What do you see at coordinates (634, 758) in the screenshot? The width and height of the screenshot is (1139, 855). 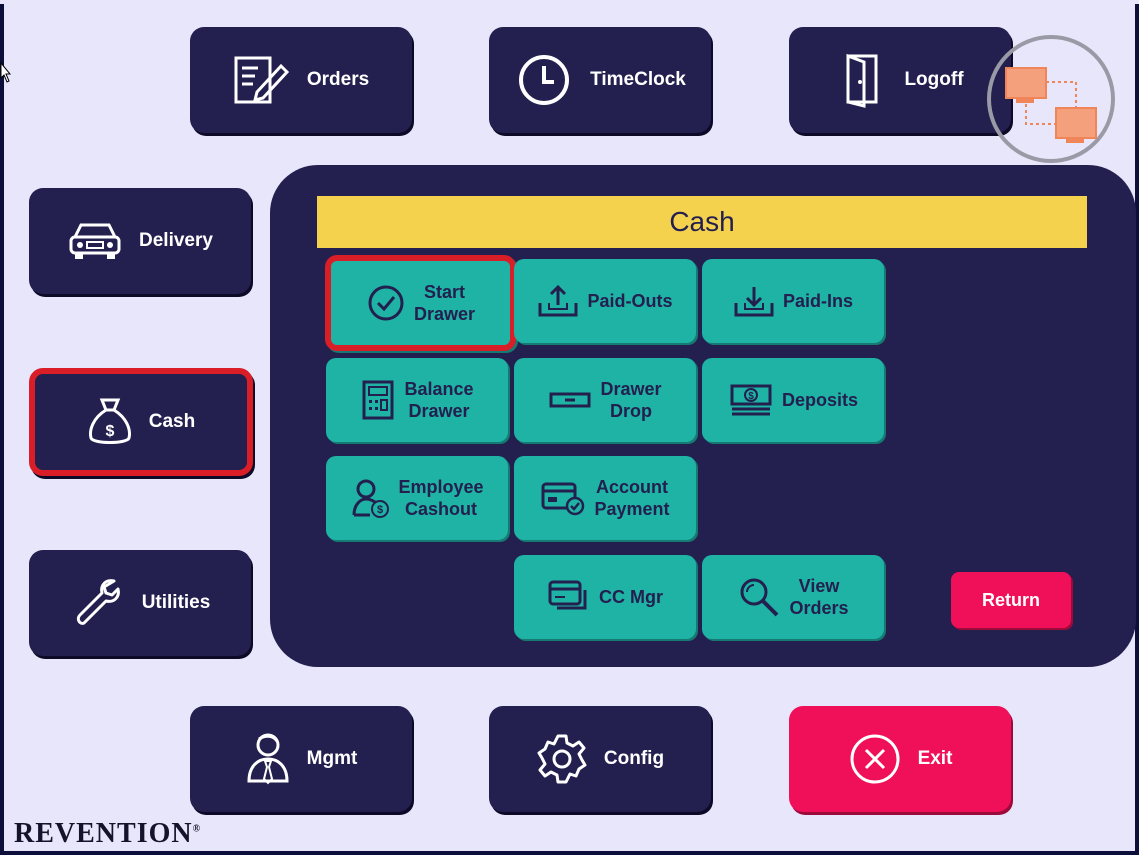 I see `config-label: Config` at bounding box center [634, 758].